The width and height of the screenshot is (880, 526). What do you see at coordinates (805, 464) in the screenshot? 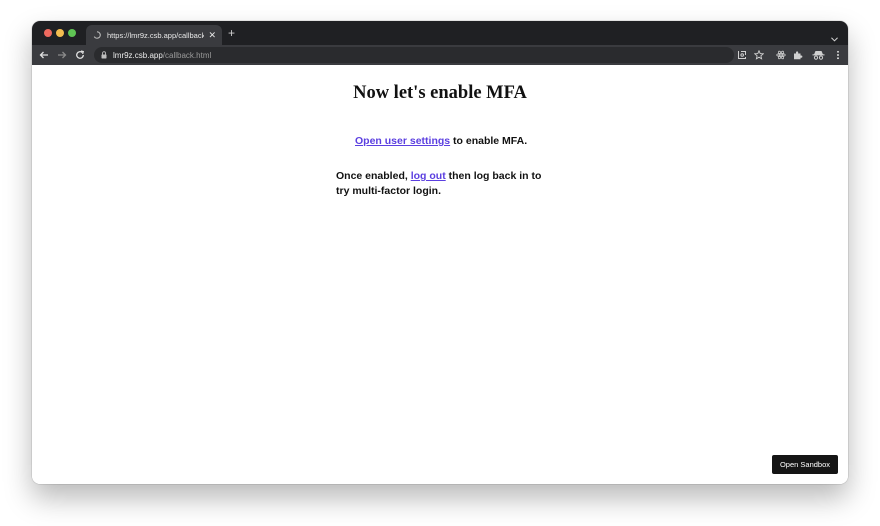
I see `open-sandbox-button: Open Sandbox` at bounding box center [805, 464].